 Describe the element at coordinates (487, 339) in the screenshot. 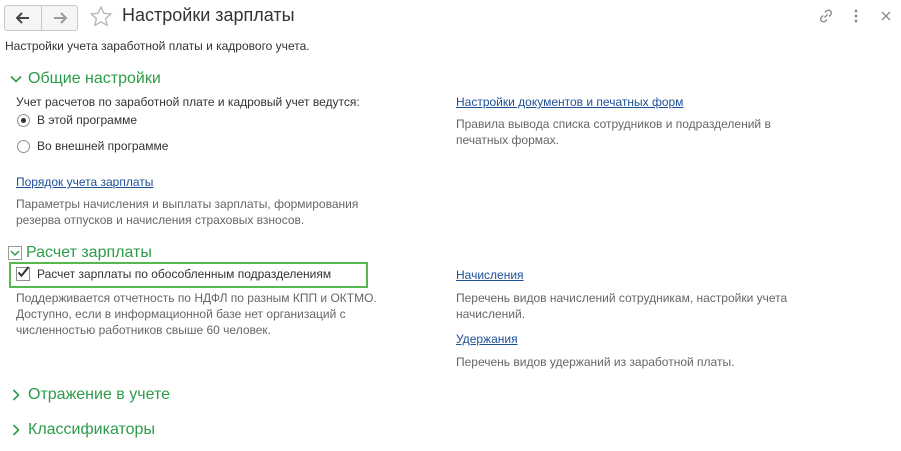

I see `deductions-link: Удержания` at that location.